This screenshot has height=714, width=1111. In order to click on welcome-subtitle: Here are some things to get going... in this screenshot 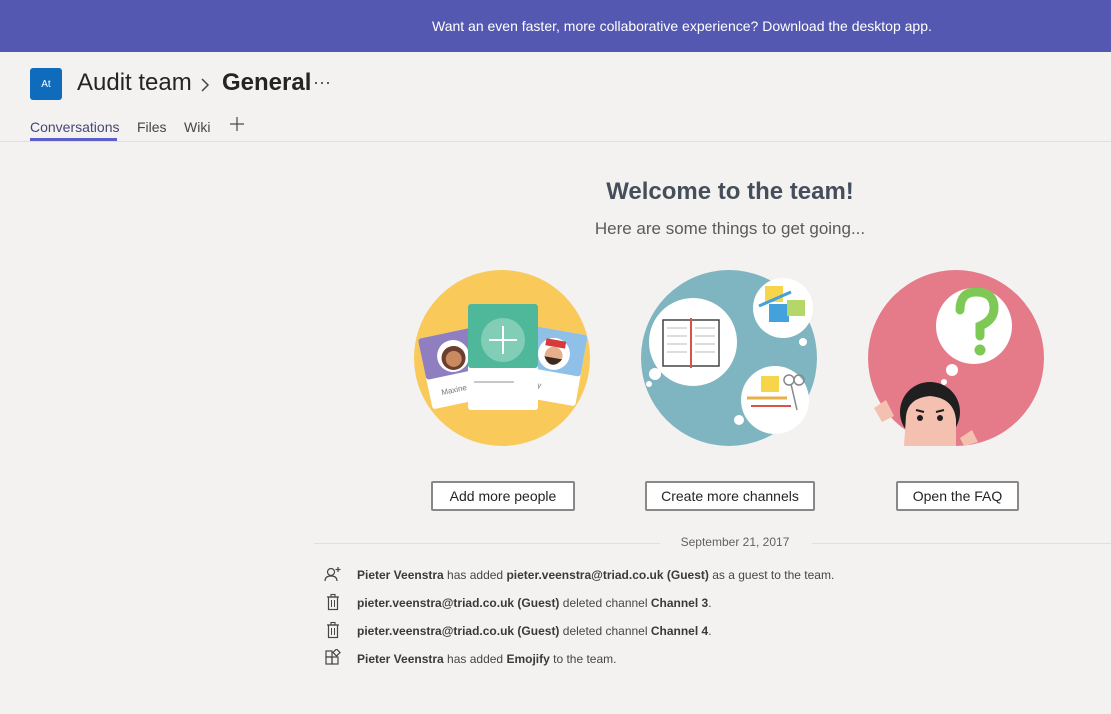, I will do `click(730, 228)`.